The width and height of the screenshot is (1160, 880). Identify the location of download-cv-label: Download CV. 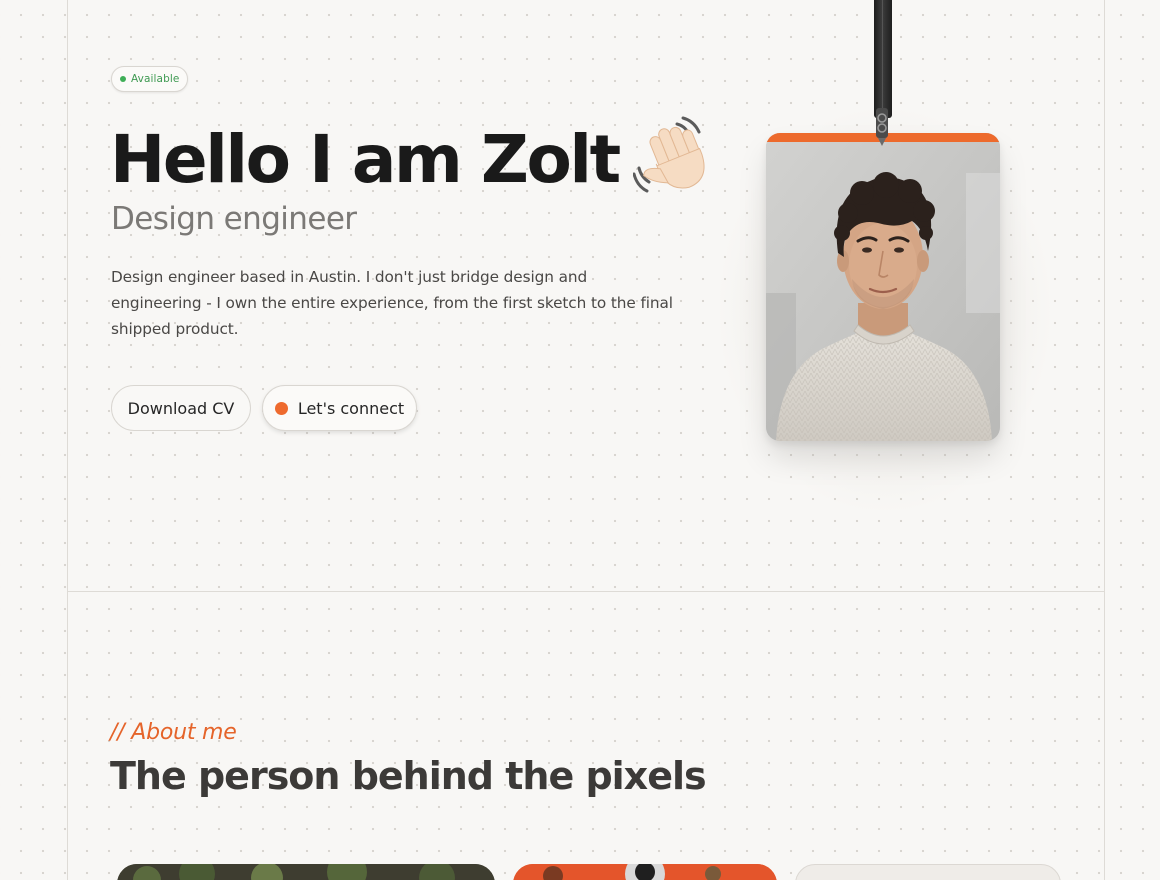
(181, 408).